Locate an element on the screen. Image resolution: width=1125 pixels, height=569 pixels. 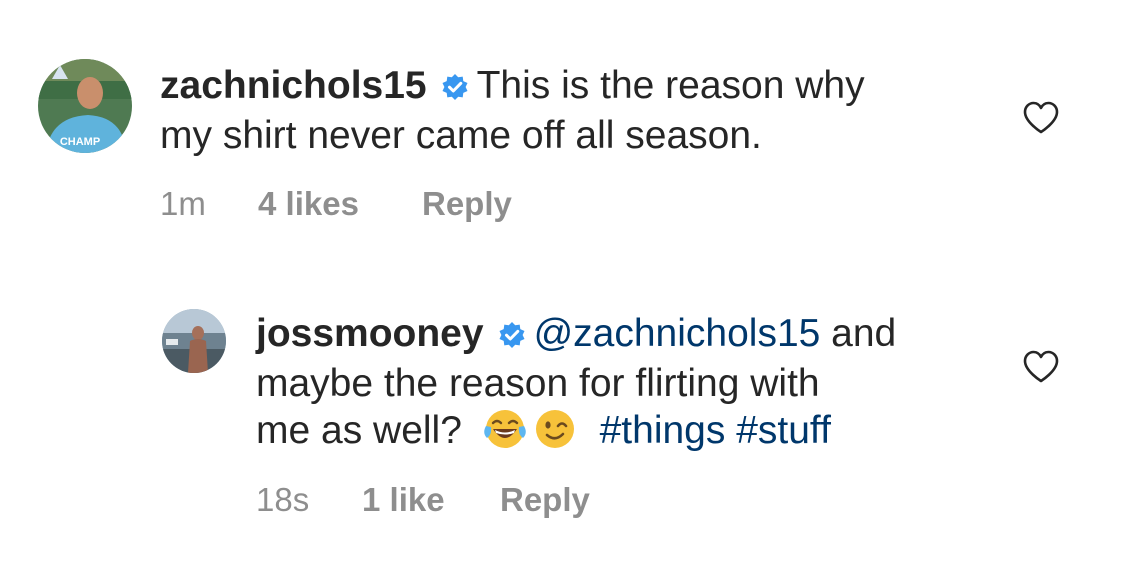
avatar-image is located at coordinates (194, 341).